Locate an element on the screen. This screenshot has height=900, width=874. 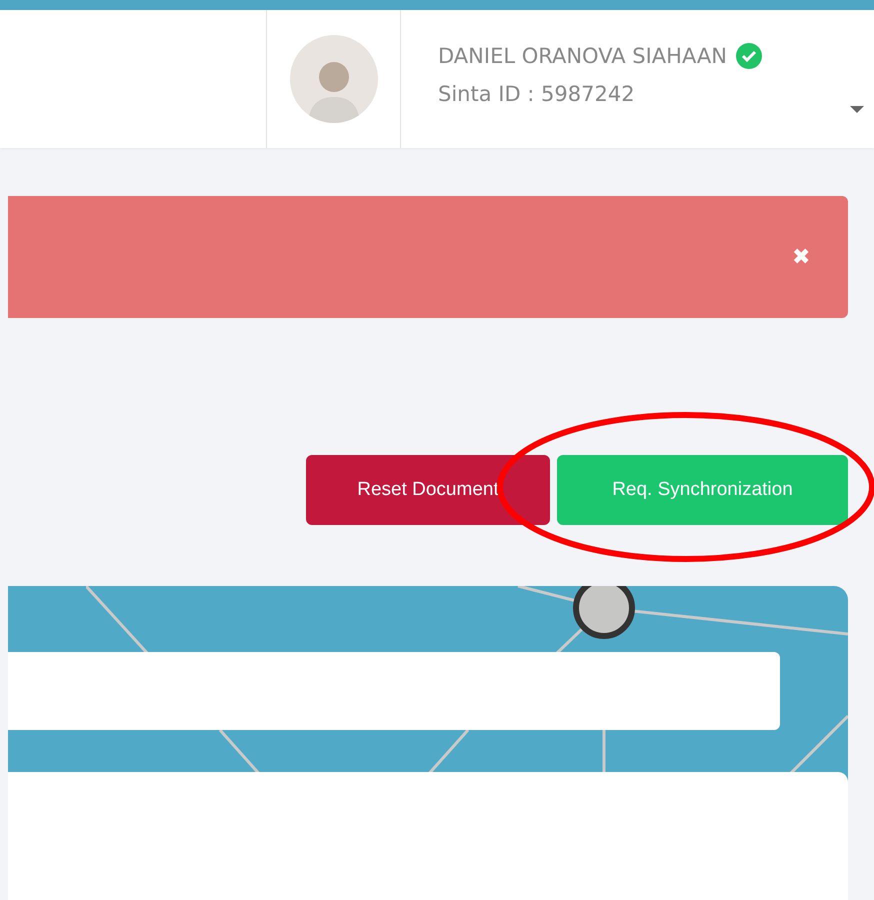
caret-icon is located at coordinates (857, 110).